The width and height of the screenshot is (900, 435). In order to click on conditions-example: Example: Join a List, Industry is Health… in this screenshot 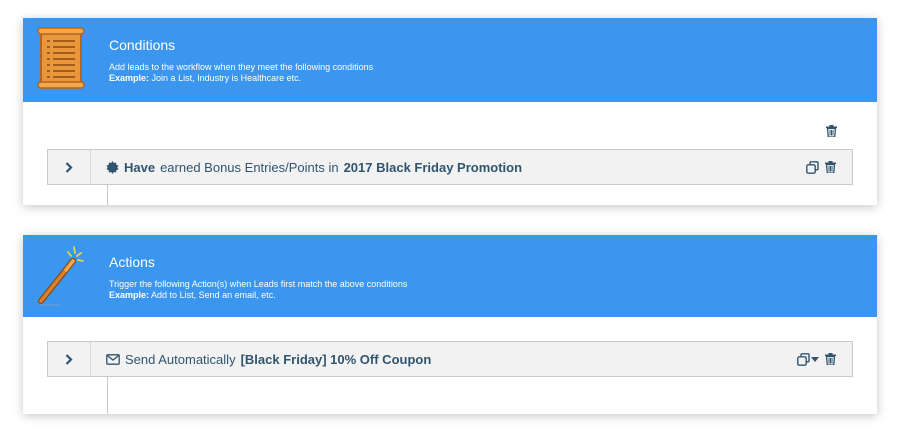, I will do `click(241, 78)`.